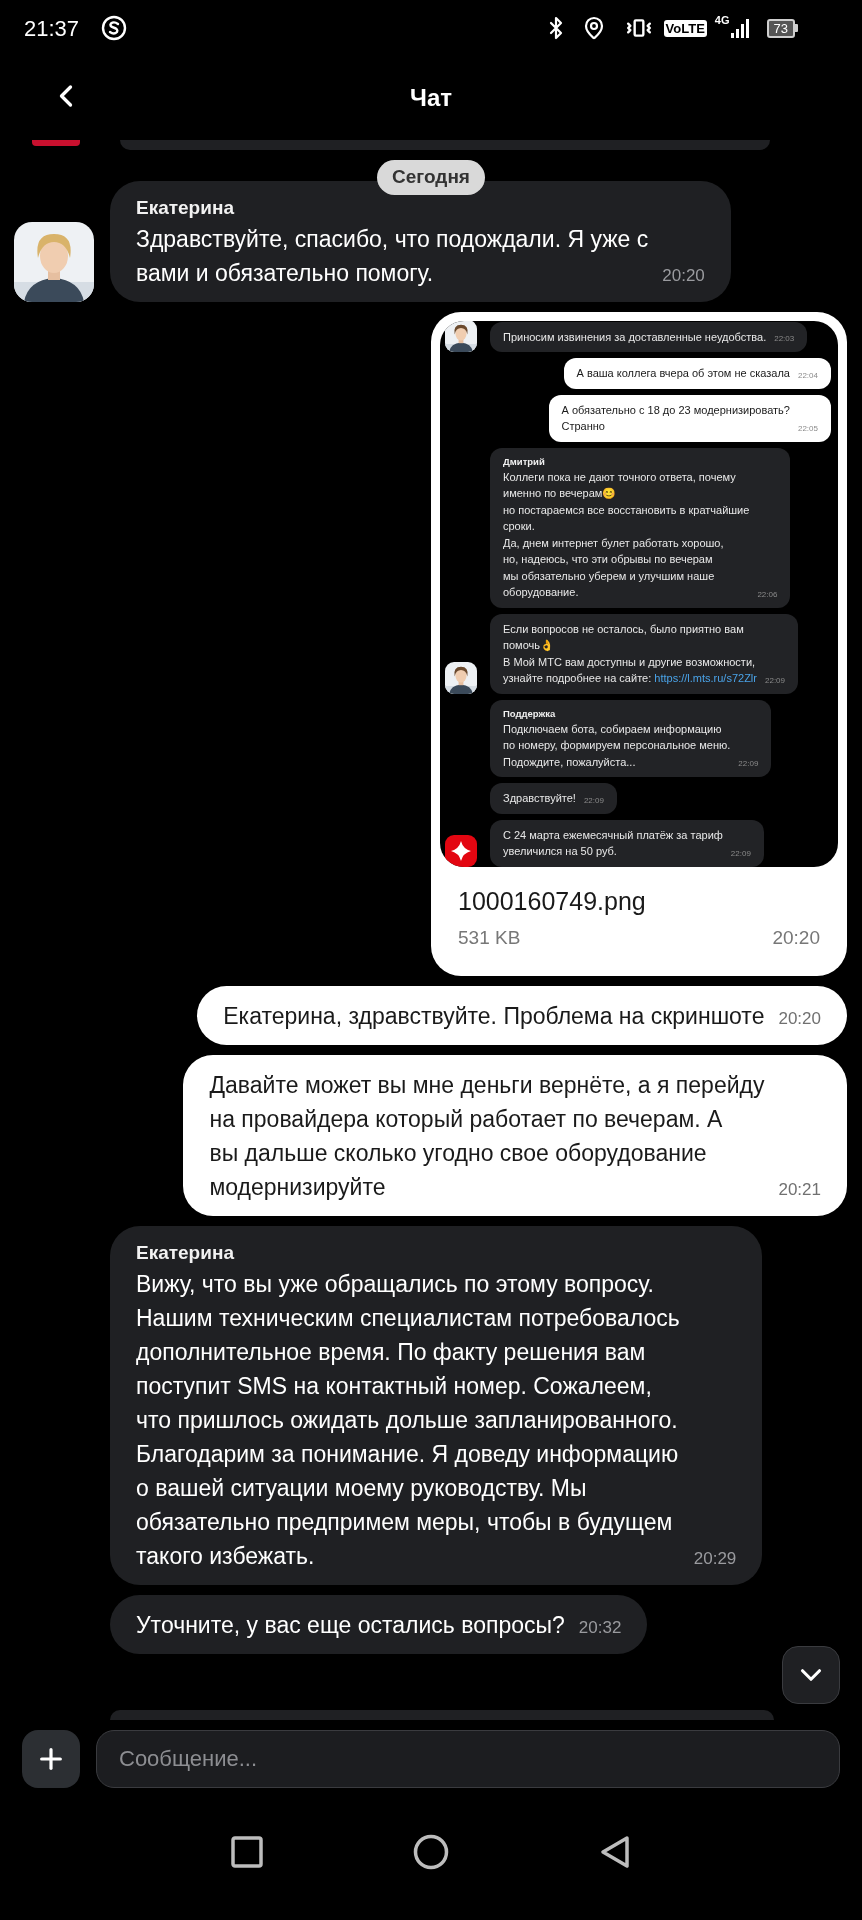 The image size is (862, 1920). What do you see at coordinates (552, 901) in the screenshot?
I see `file-name: 1000160749.png` at bounding box center [552, 901].